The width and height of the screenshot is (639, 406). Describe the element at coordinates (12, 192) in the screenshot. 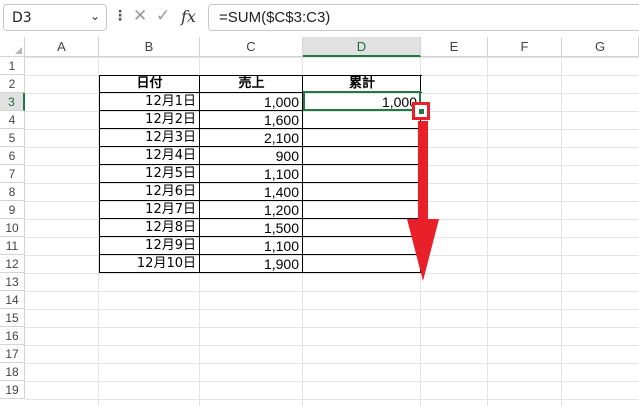

I see `row-header-8: 8` at that location.